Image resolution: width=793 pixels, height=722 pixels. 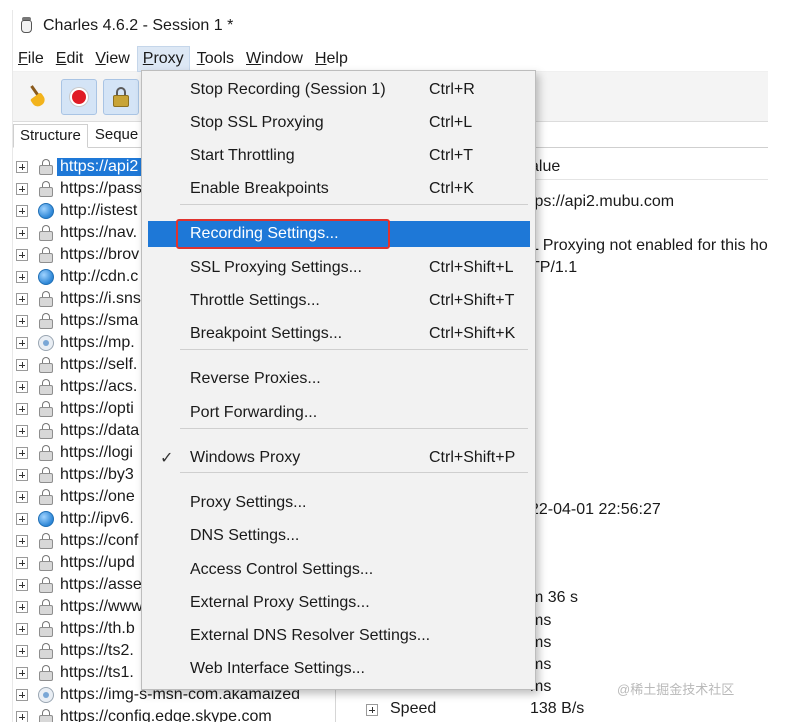 What do you see at coordinates (338, 268) in the screenshot?
I see `ssl-proxying-settings-item: SSL Proxying Settings... Ctrl+Shift+L` at bounding box center [338, 268].